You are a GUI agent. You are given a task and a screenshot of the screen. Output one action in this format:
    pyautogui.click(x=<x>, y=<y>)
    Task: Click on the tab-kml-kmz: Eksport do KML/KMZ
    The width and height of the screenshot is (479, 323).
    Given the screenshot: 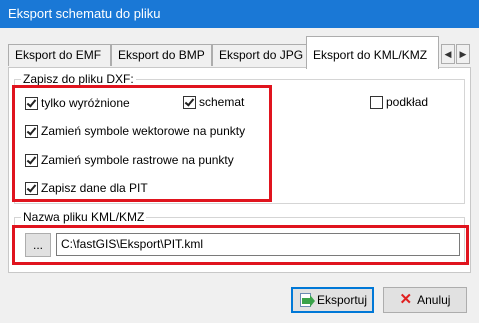 What is the action you would take?
    pyautogui.click(x=372, y=52)
    